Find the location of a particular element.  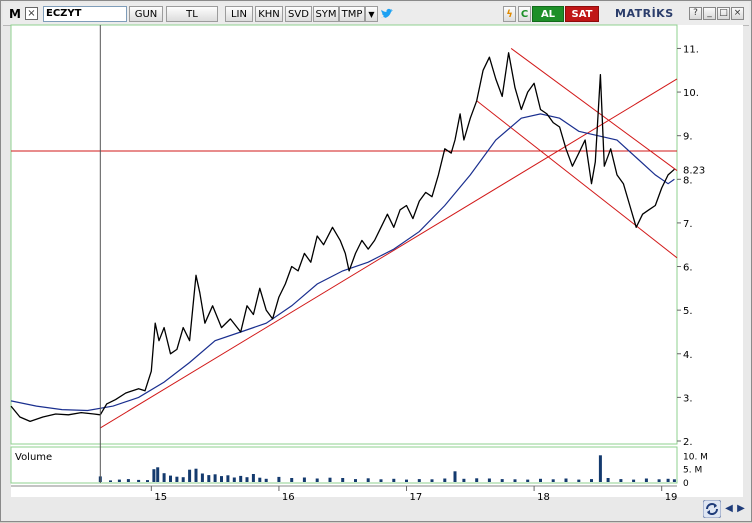

y-tick-label: 6. is located at coordinates (688, 268).